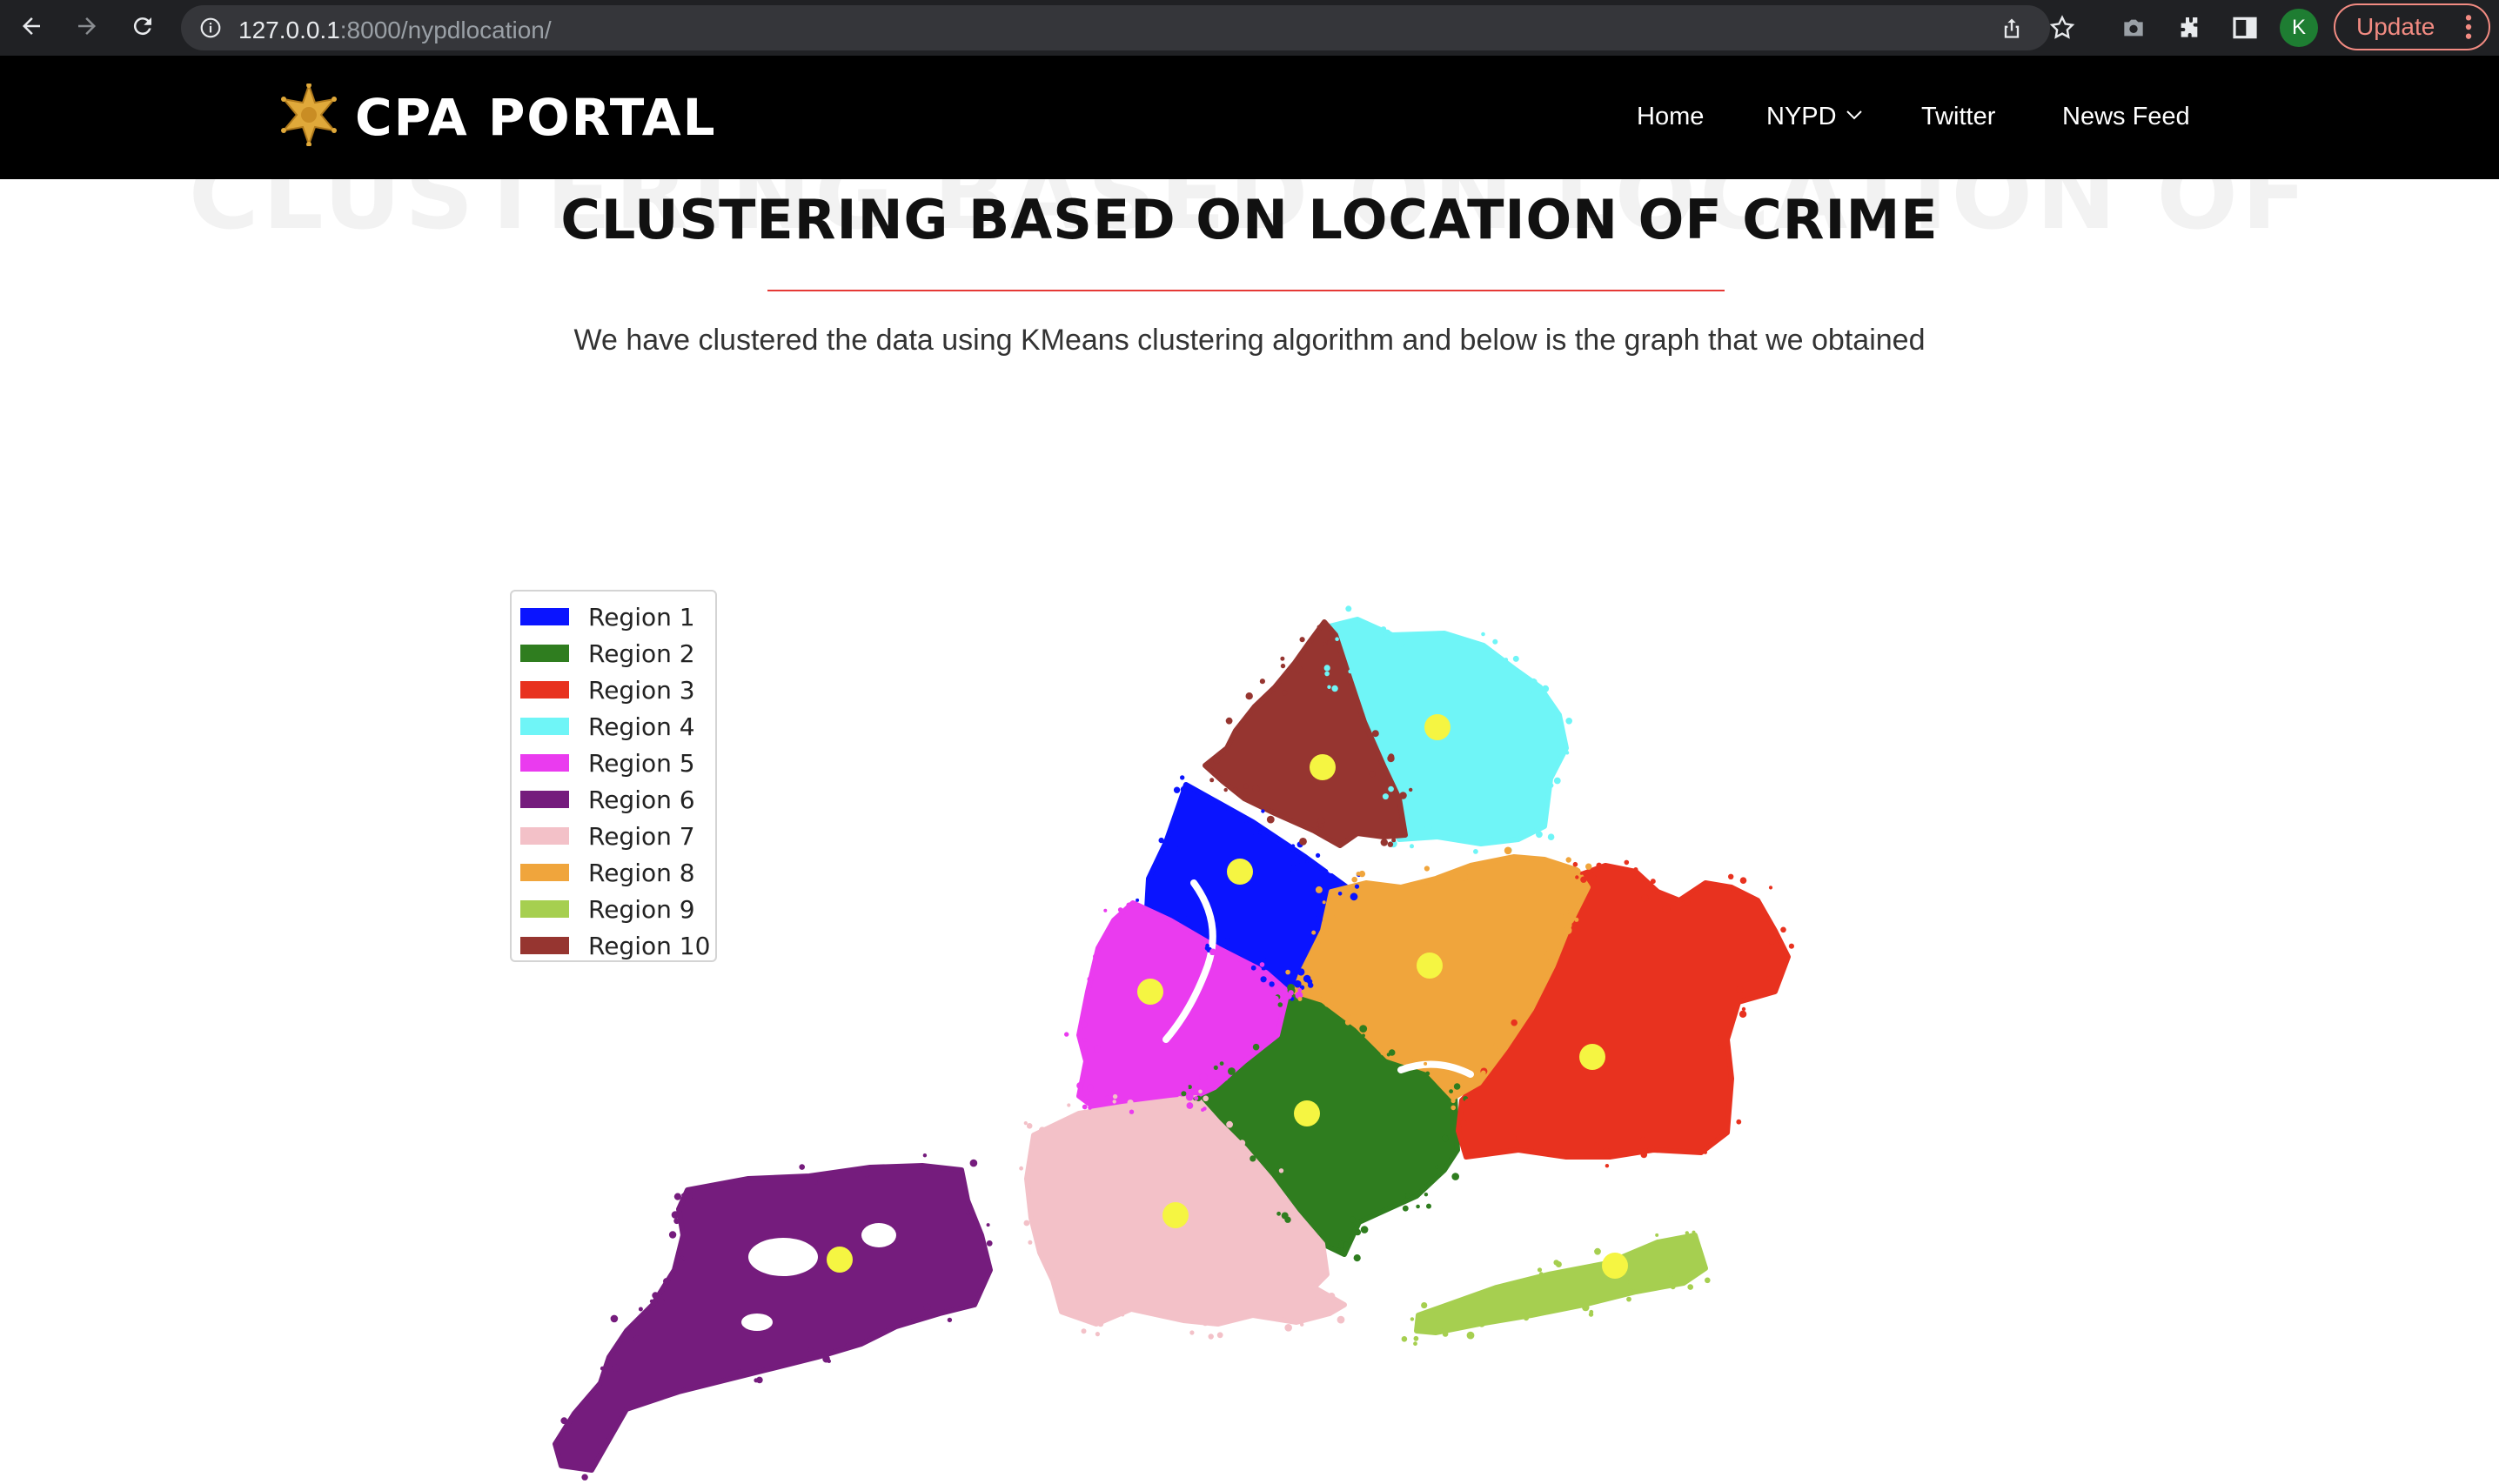  What do you see at coordinates (1357, 866) in the screenshot?
I see `river-gap` at bounding box center [1357, 866].